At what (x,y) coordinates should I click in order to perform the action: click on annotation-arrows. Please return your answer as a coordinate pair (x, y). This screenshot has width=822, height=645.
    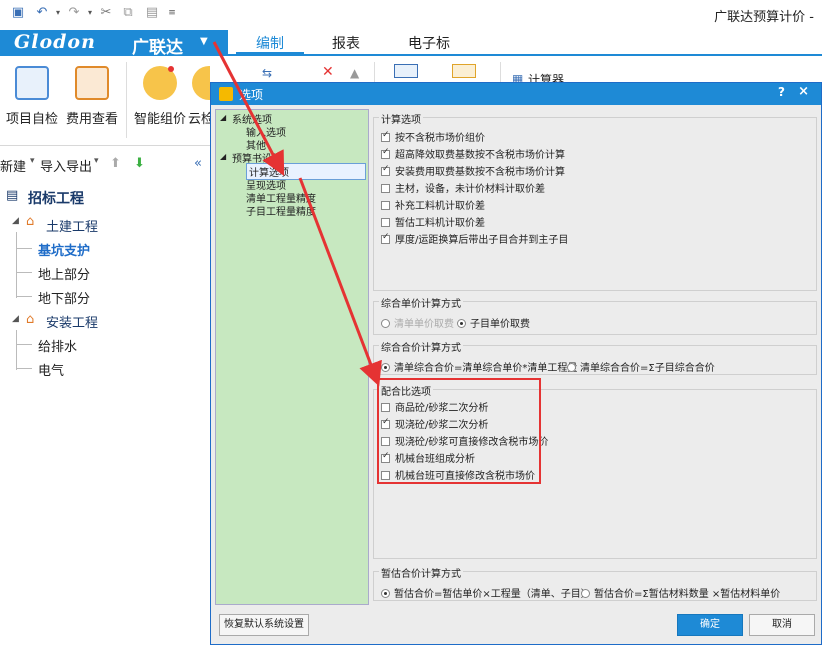
    Looking at the image, I should click on (297, 214).